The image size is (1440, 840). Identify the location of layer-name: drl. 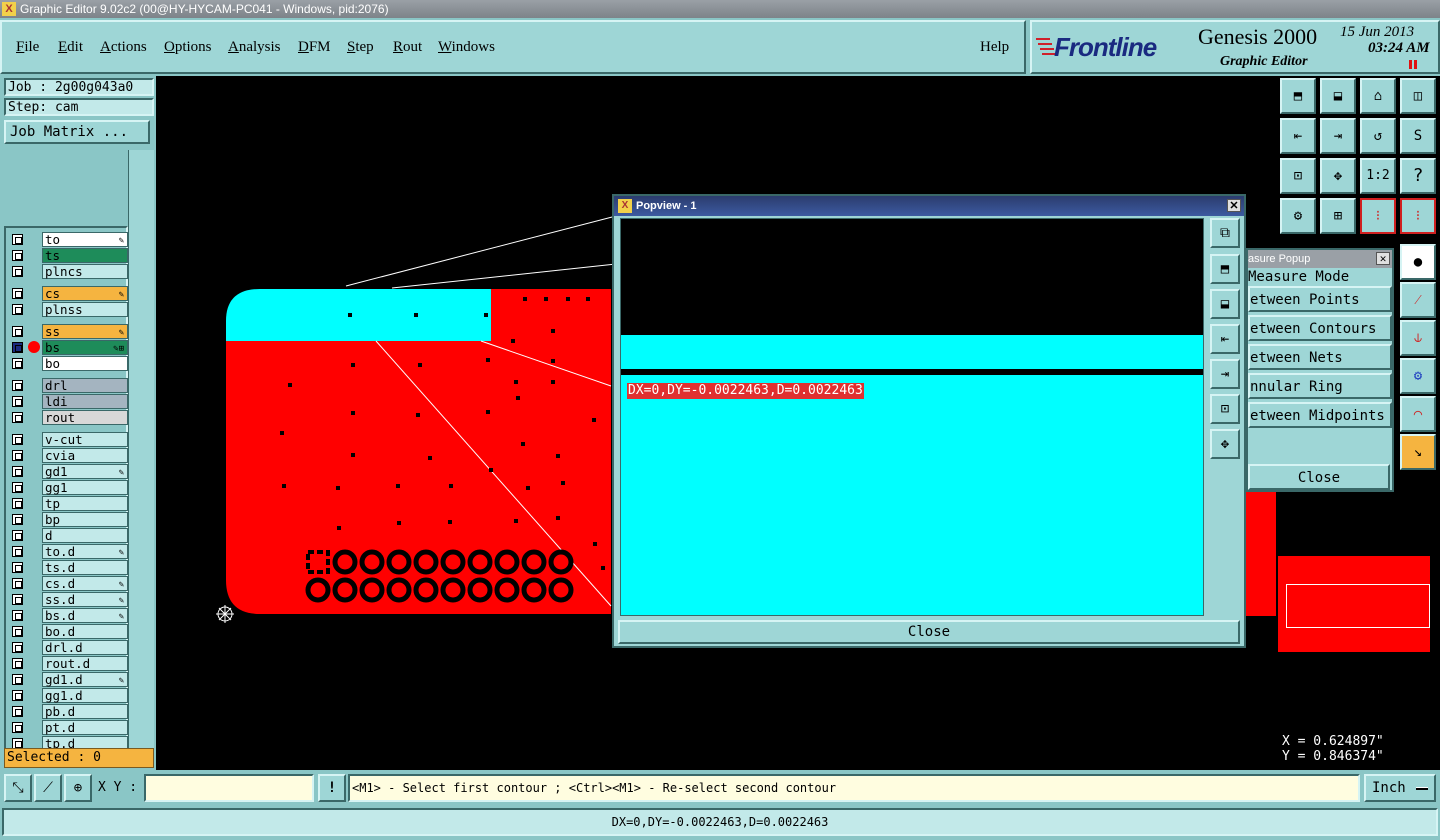
(85, 385).